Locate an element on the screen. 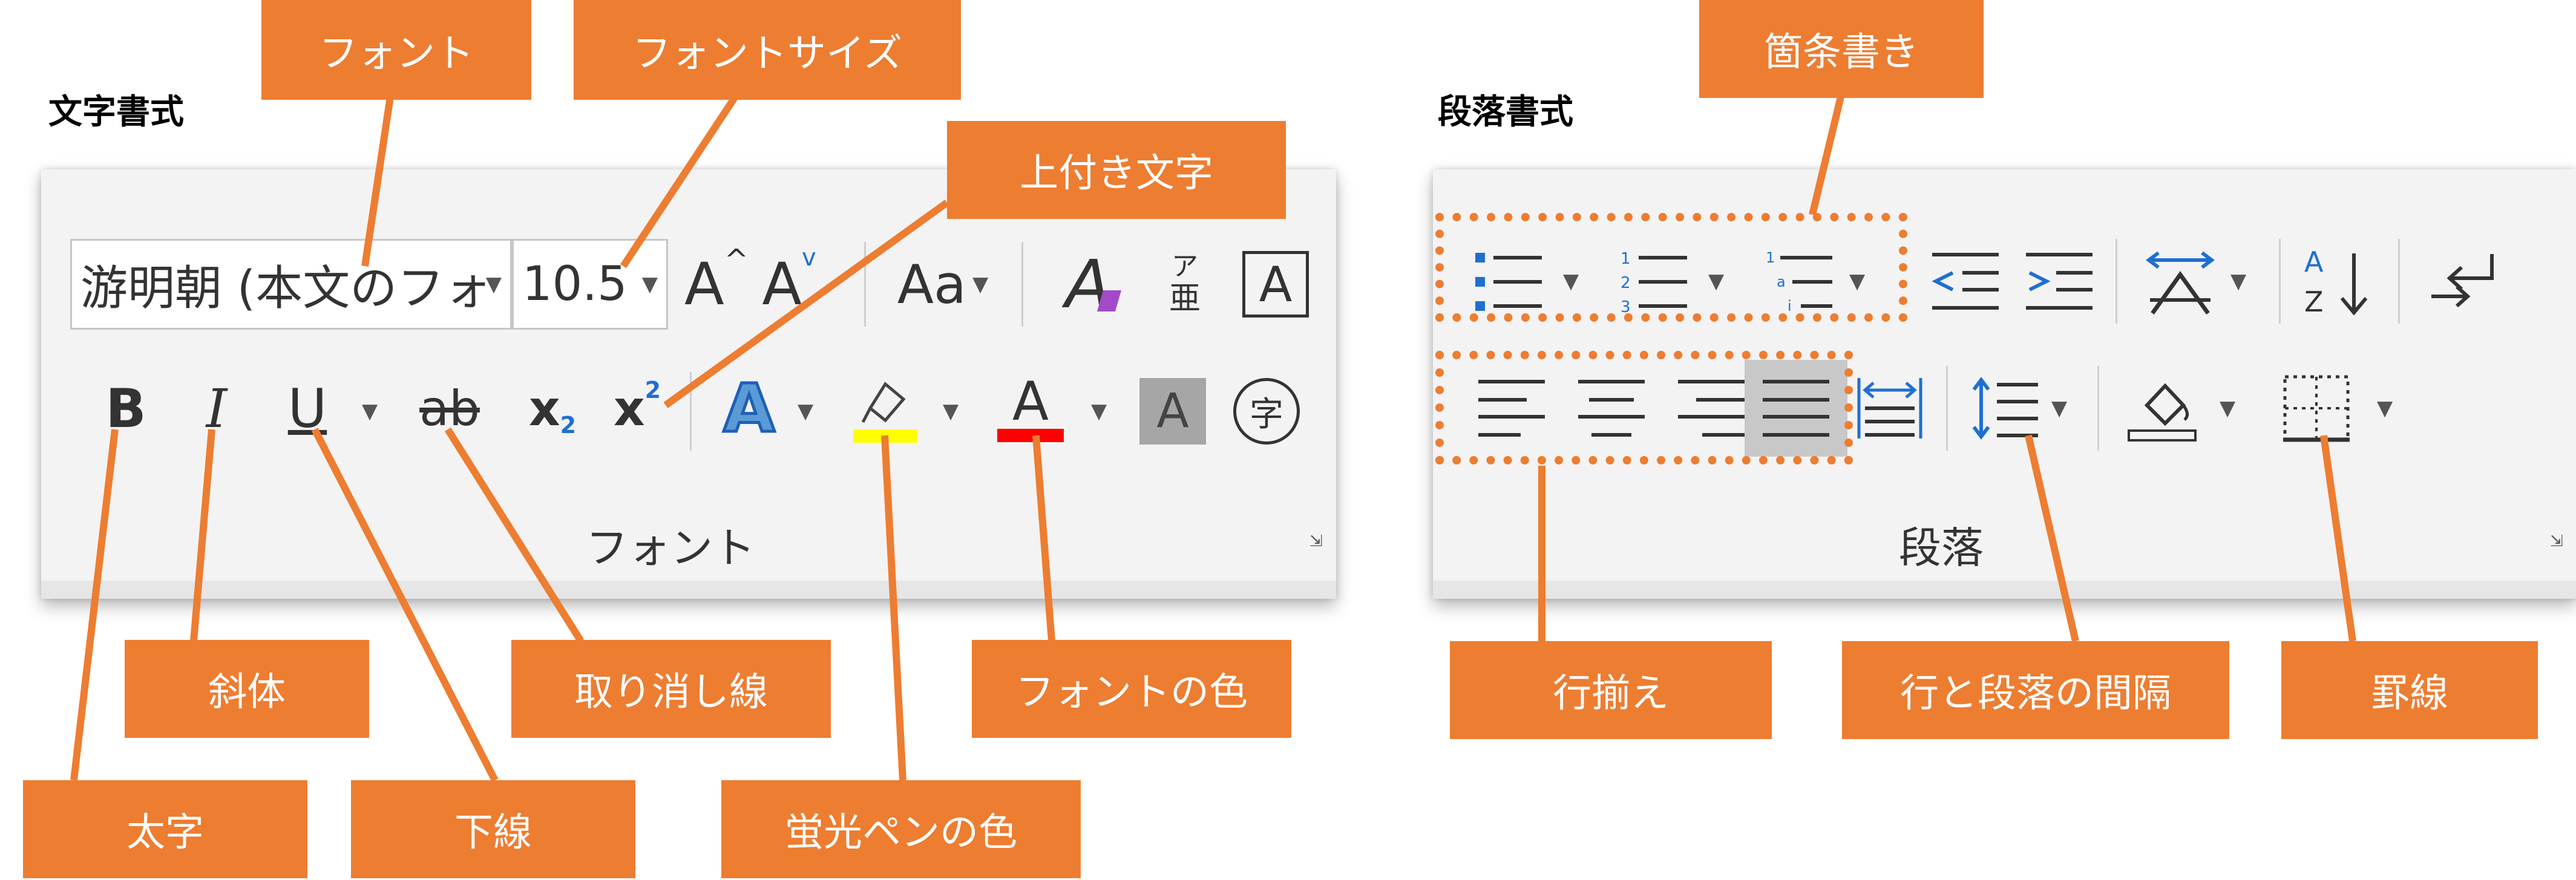 This screenshot has width=2576, height=880. font-section-heading: 文字書式 is located at coordinates (116, 112).